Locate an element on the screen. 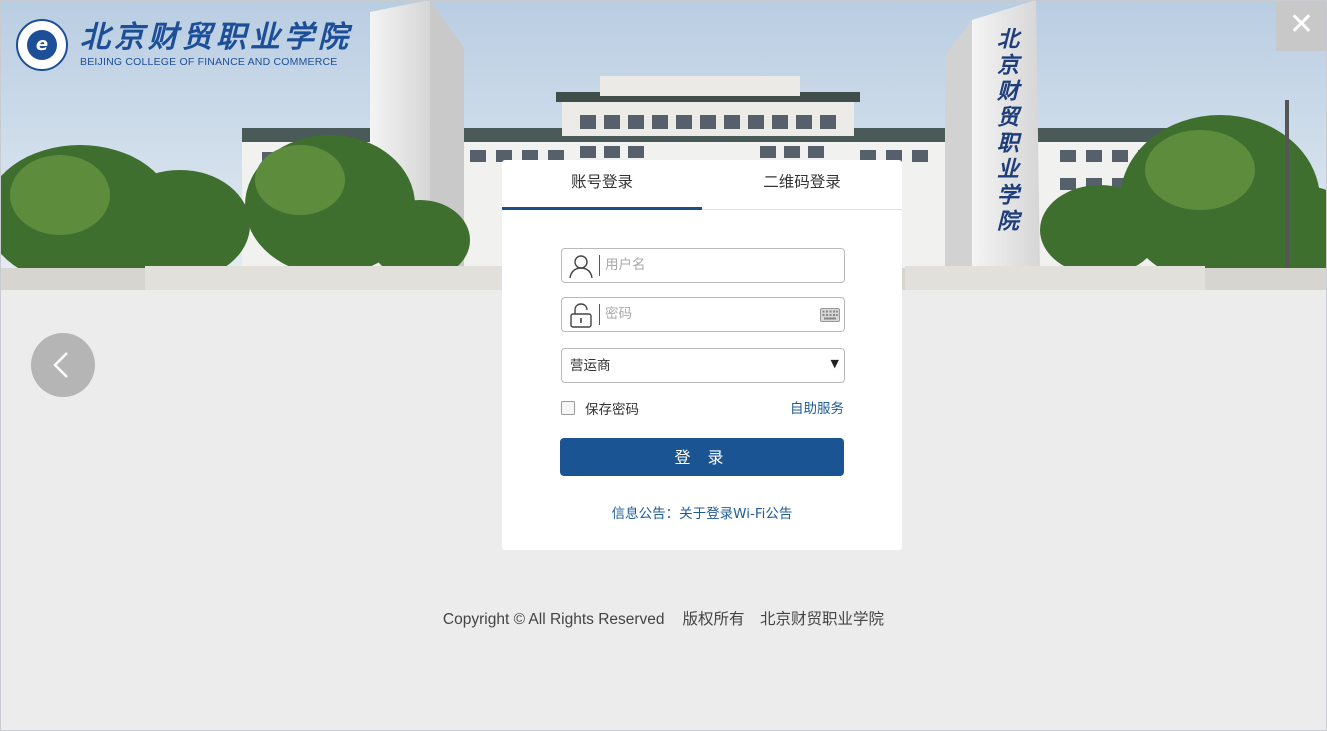 The width and height of the screenshot is (1327, 731). username-input is located at coordinates (705, 265).